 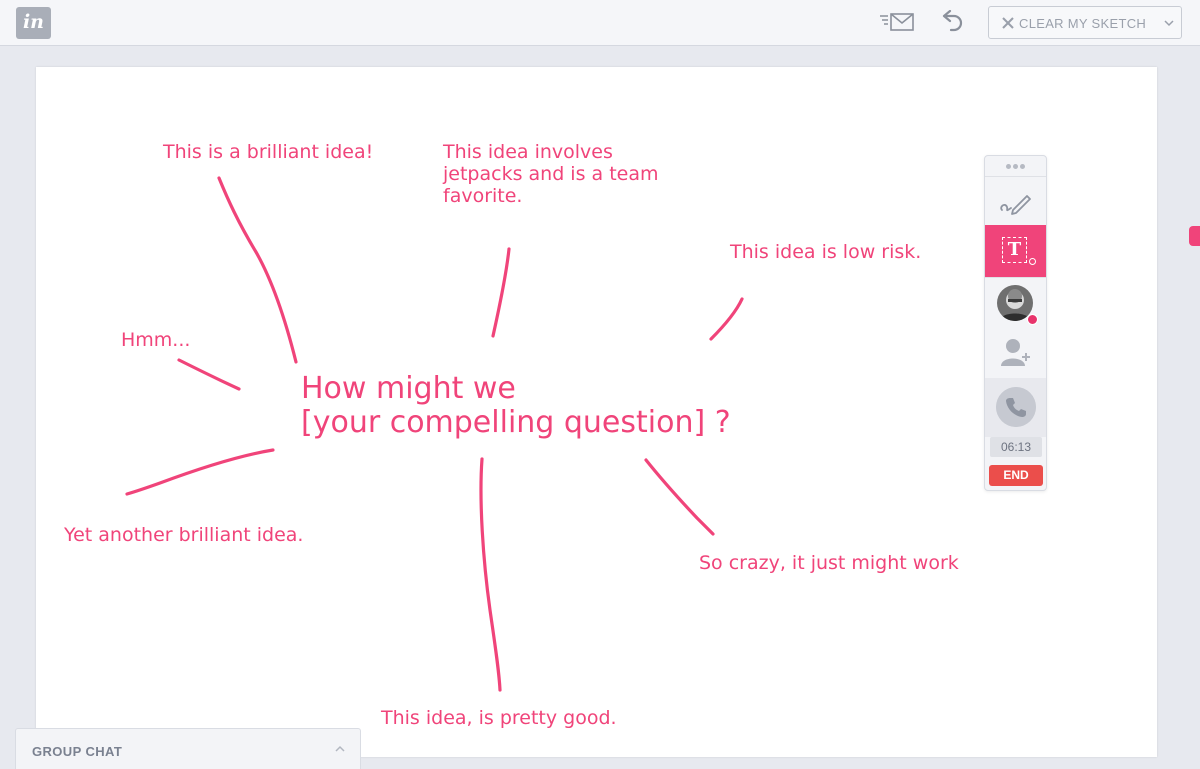 What do you see at coordinates (1016, 407) in the screenshot?
I see `phone-icon` at bounding box center [1016, 407].